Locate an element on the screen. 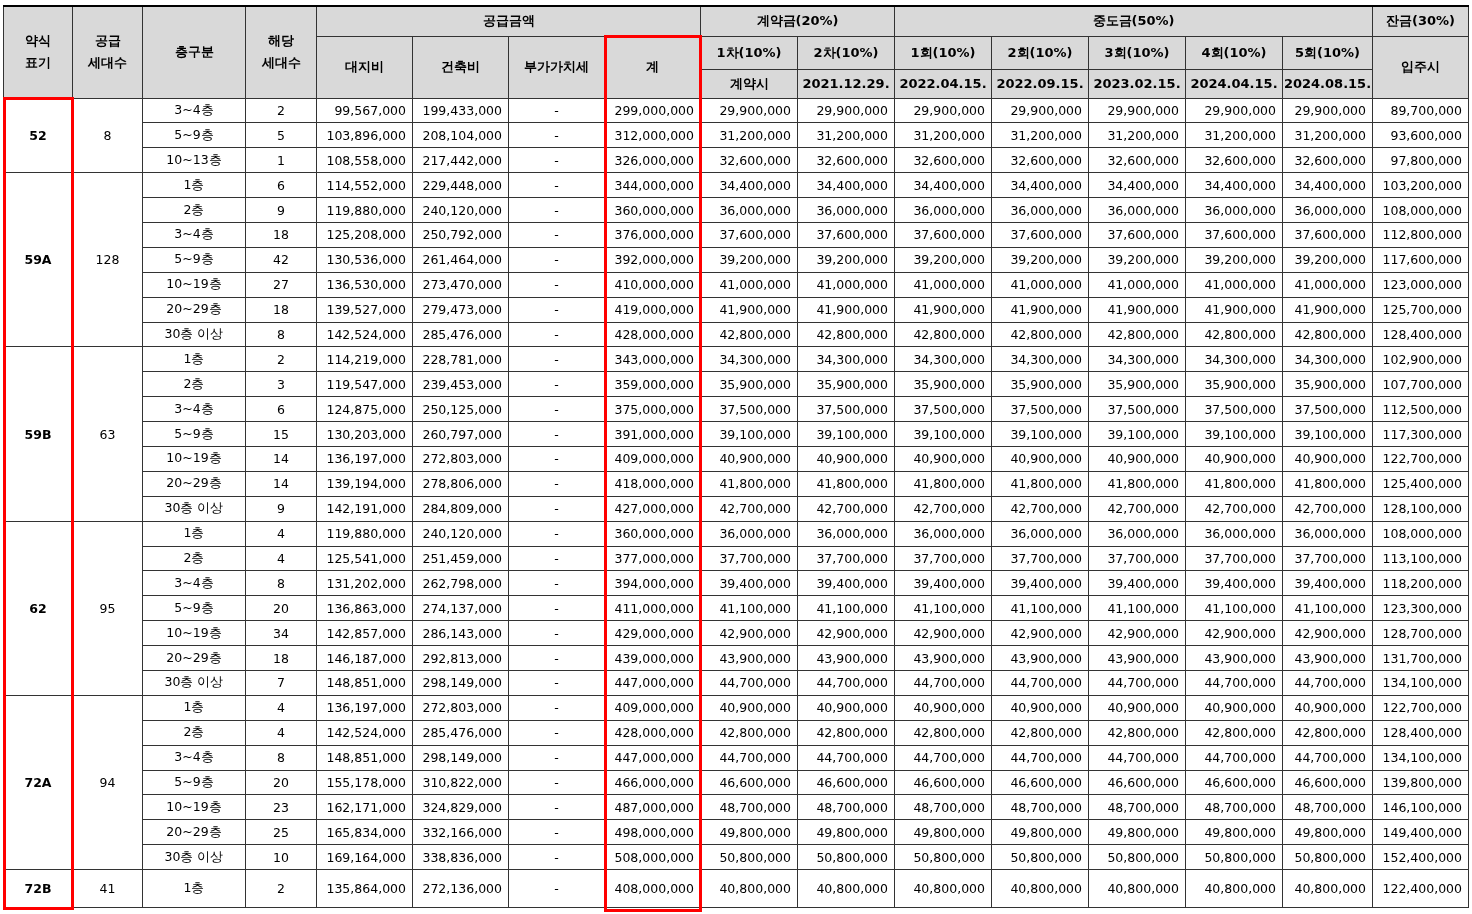 The image size is (1472, 914). table-cell: 37,600,000 is located at coordinates (1327, 235).